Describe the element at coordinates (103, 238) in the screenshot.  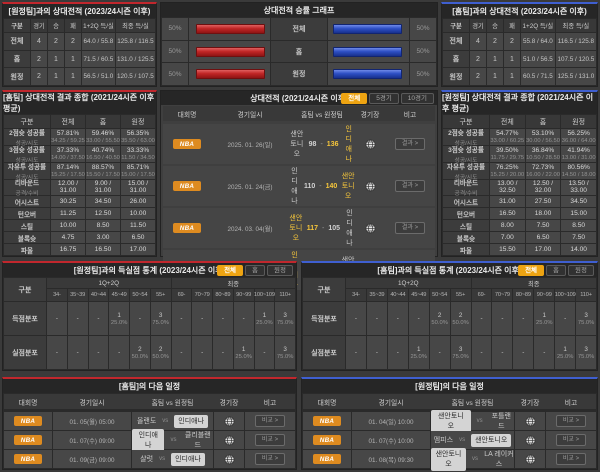
I see `stat-values: 4.75 3.00 6.50` at that location.